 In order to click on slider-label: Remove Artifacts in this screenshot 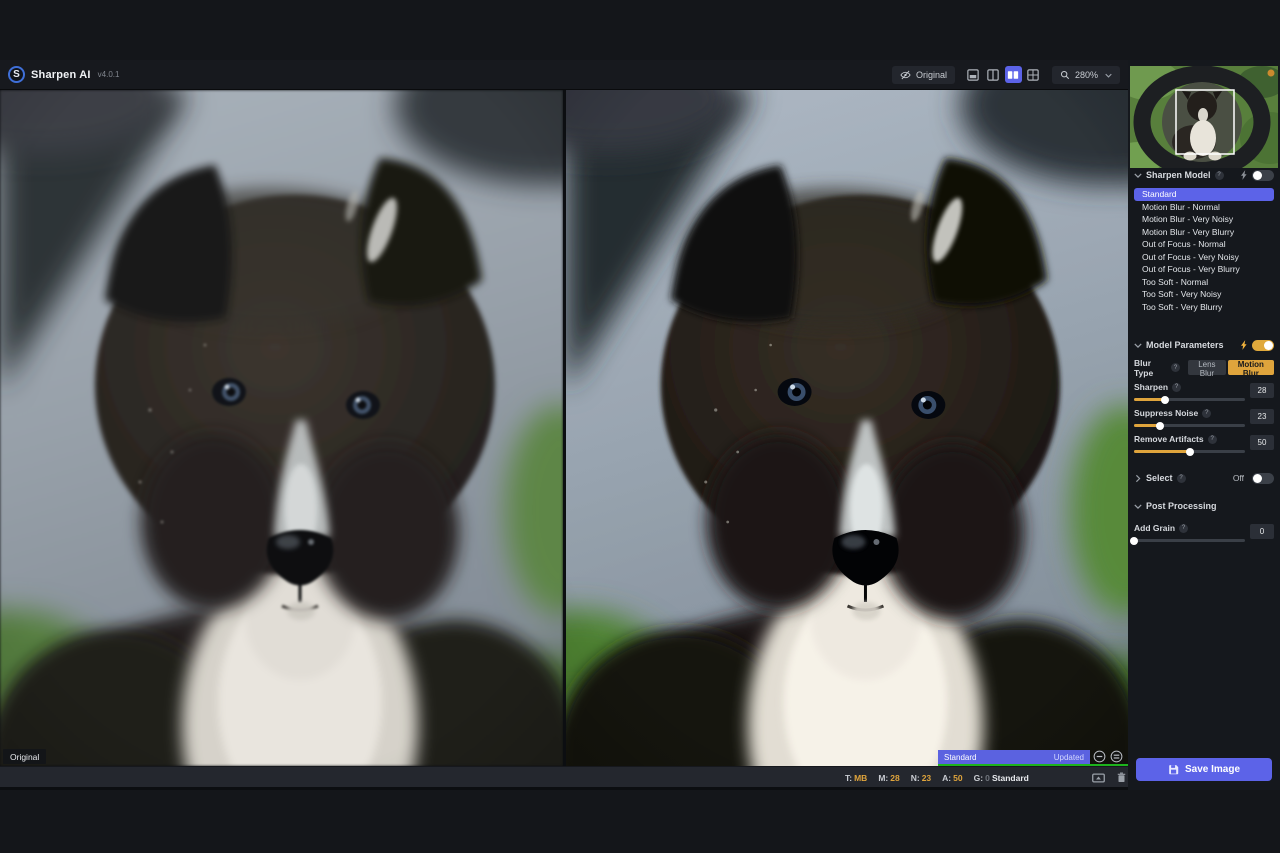, I will do `click(1169, 439)`.